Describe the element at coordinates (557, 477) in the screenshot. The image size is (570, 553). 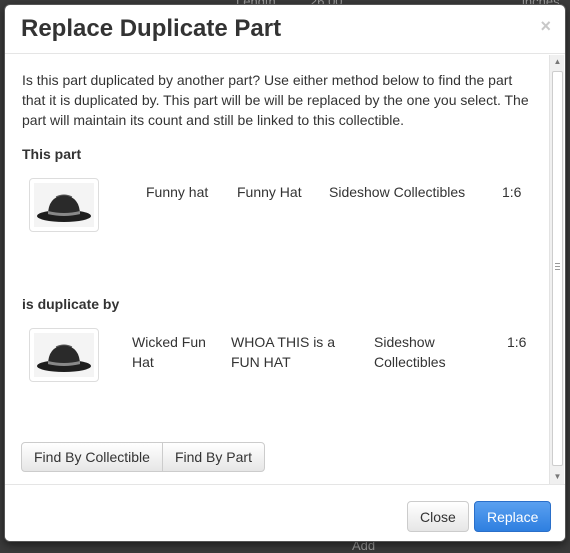
I see `scroll-down-arrow-icon: ▼` at that location.